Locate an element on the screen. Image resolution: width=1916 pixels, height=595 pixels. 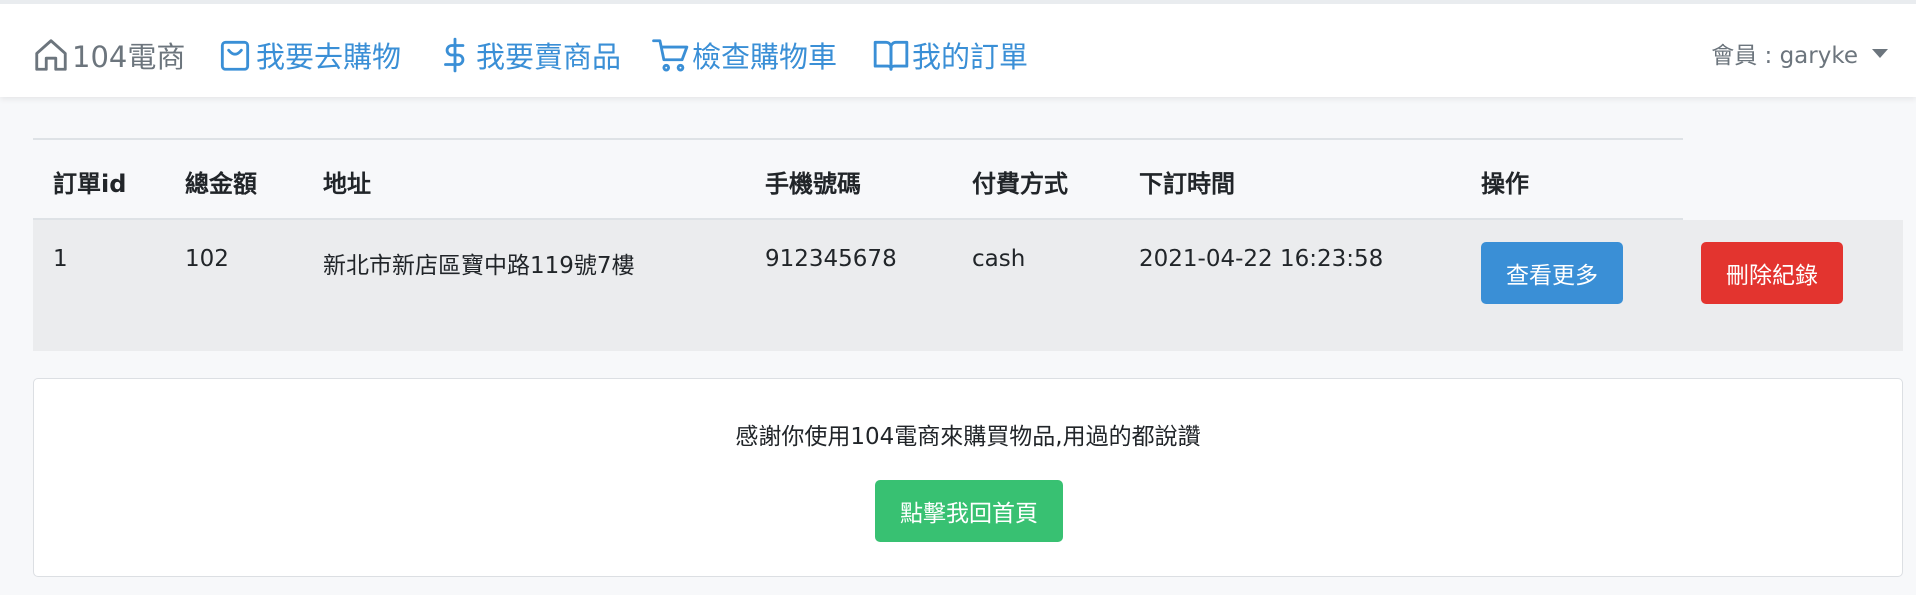
delete-record-button: 刪除紀錄 is located at coordinates (1772, 273).